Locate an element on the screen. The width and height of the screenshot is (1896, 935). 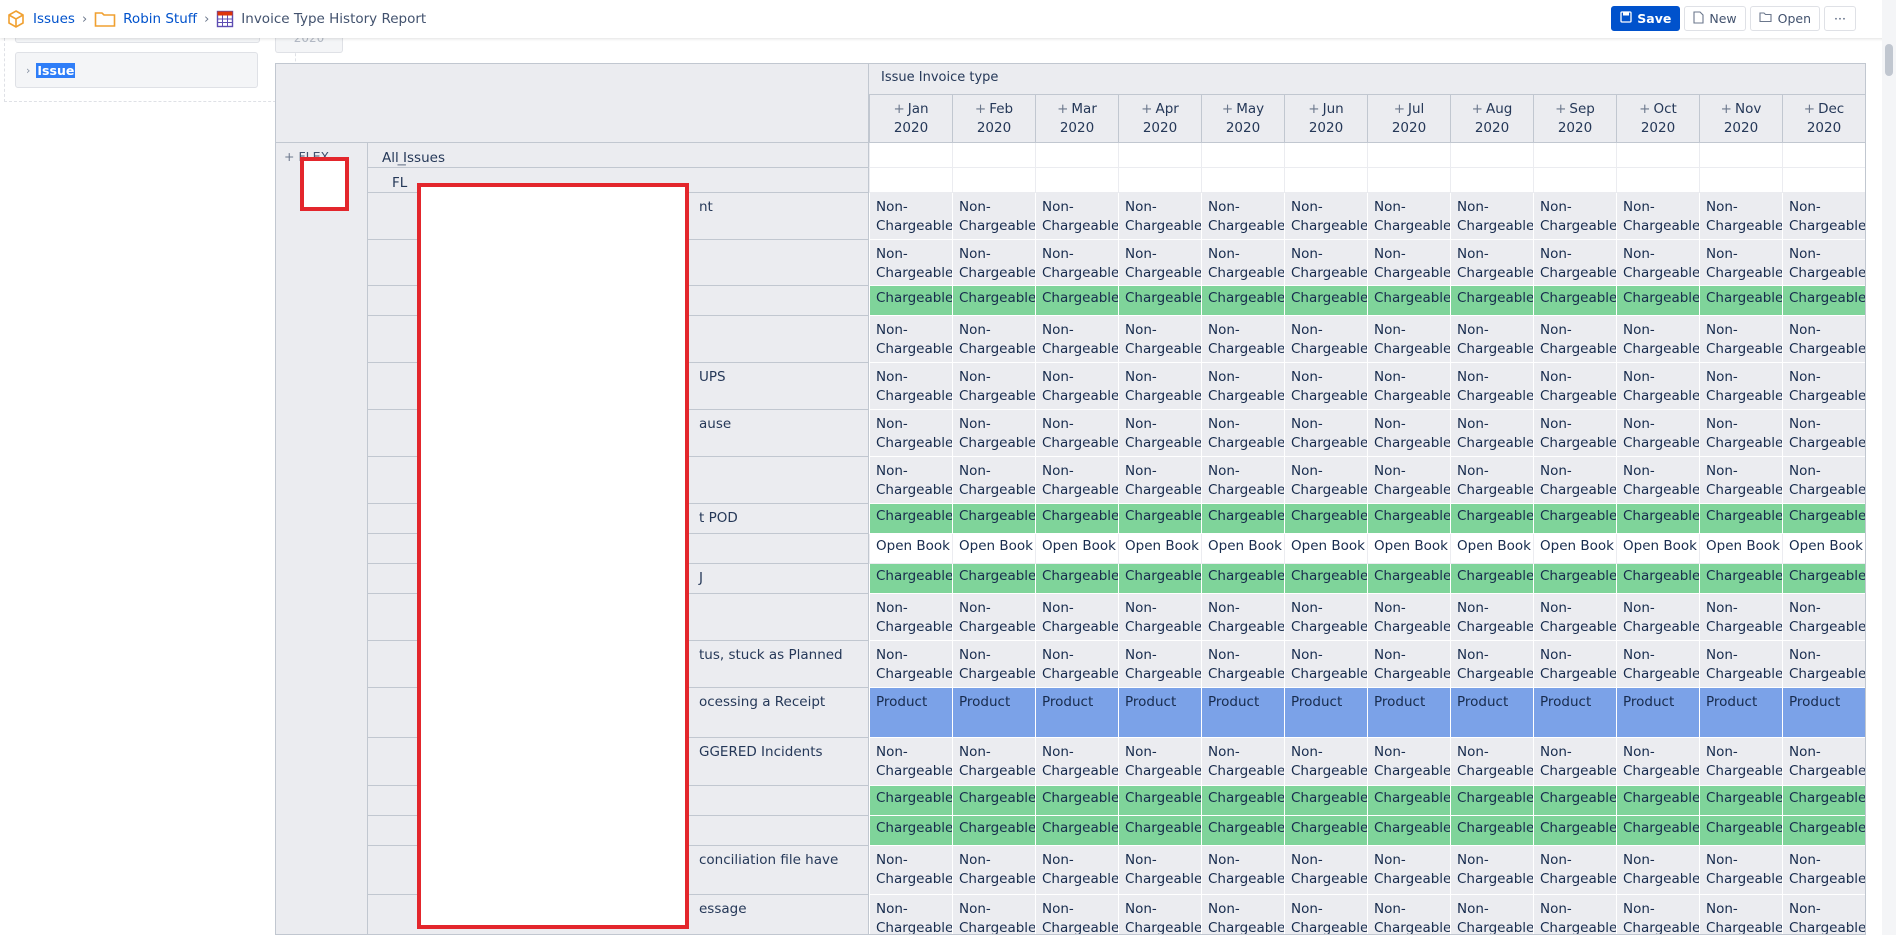
month-header-aug: + Aug 2020 is located at coordinates (1491, 118).